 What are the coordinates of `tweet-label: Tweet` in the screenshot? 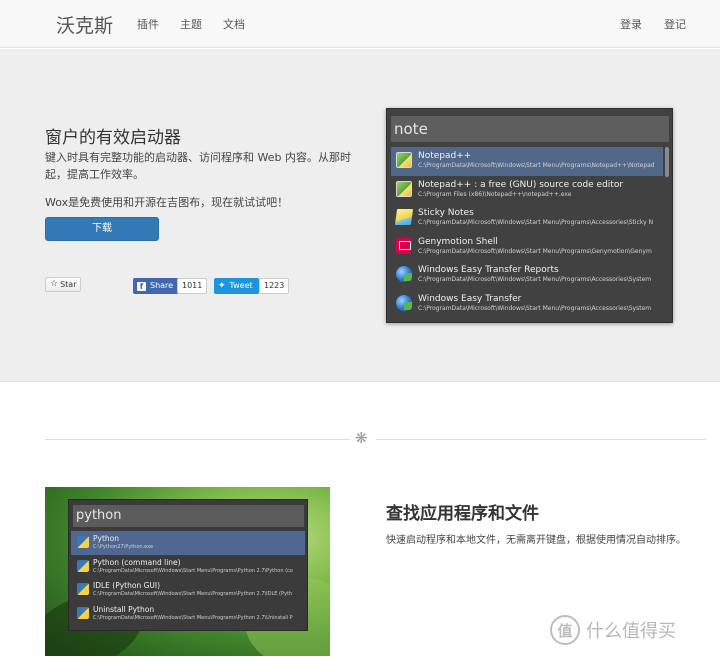 It's located at (241, 285).